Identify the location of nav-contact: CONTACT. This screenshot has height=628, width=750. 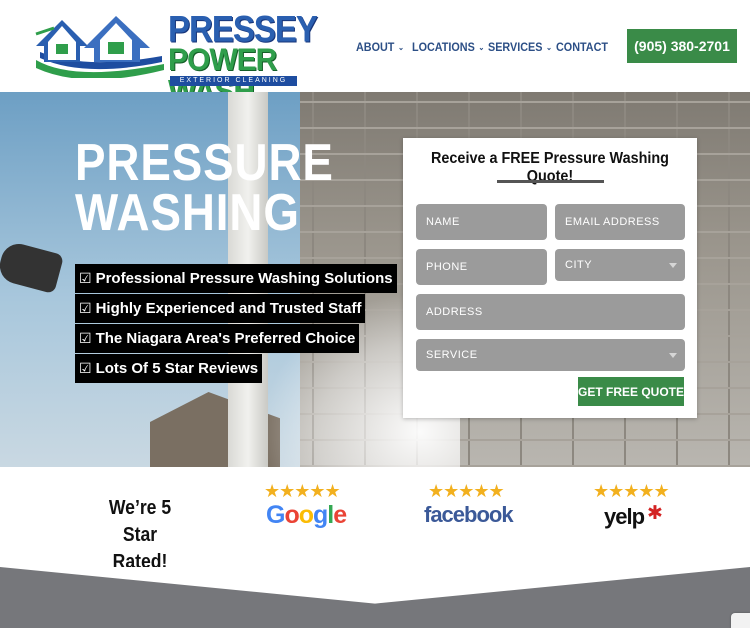
(582, 47).